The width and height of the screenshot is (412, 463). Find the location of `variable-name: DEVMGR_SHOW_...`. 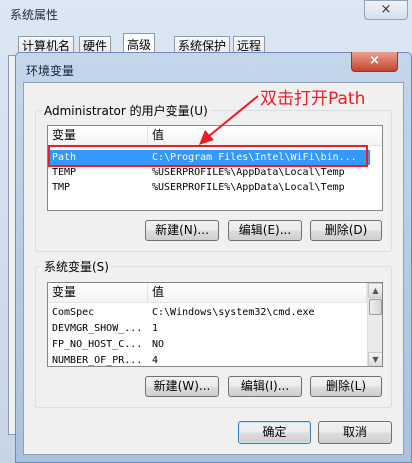

variable-name: DEVMGR_SHOW_... is located at coordinates (97, 328).